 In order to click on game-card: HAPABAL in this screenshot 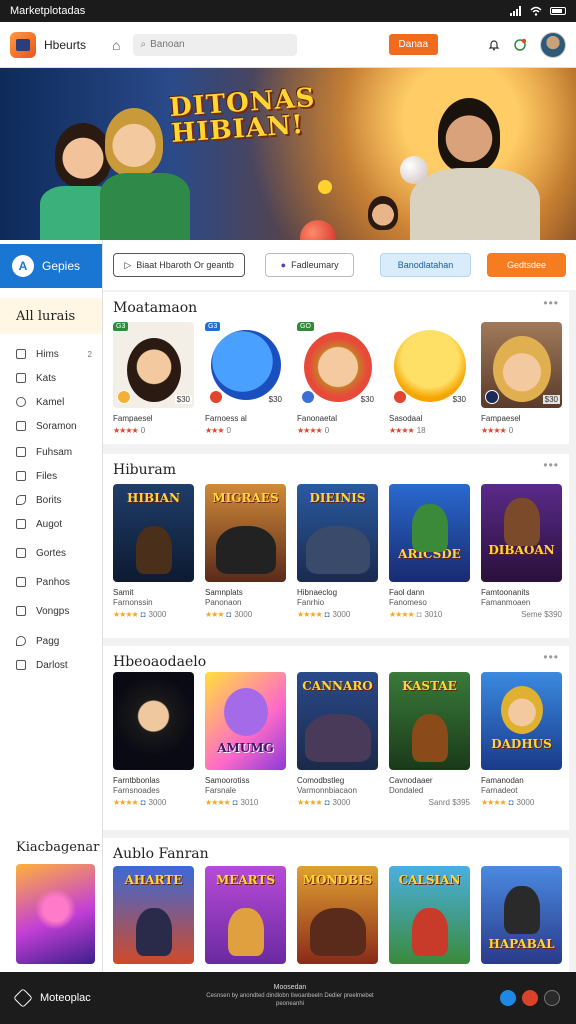, I will do `click(521, 915)`.